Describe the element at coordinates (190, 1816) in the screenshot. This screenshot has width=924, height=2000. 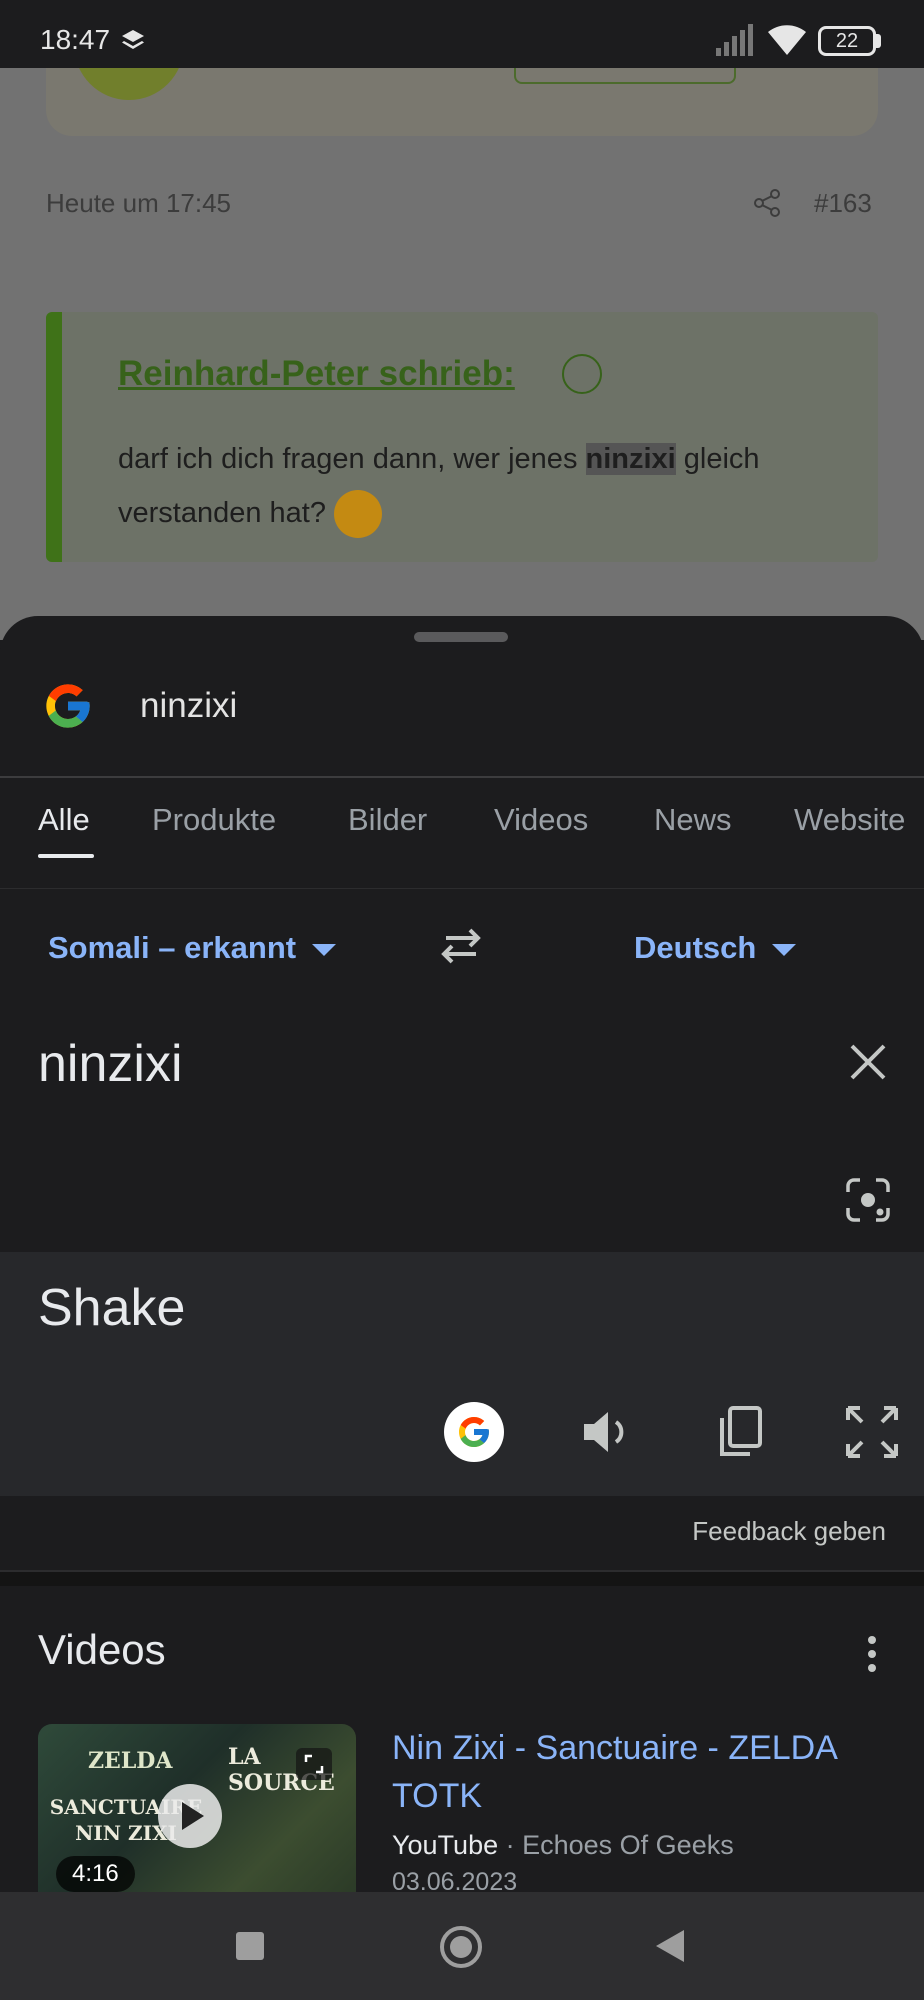
I see `play-icon` at that location.